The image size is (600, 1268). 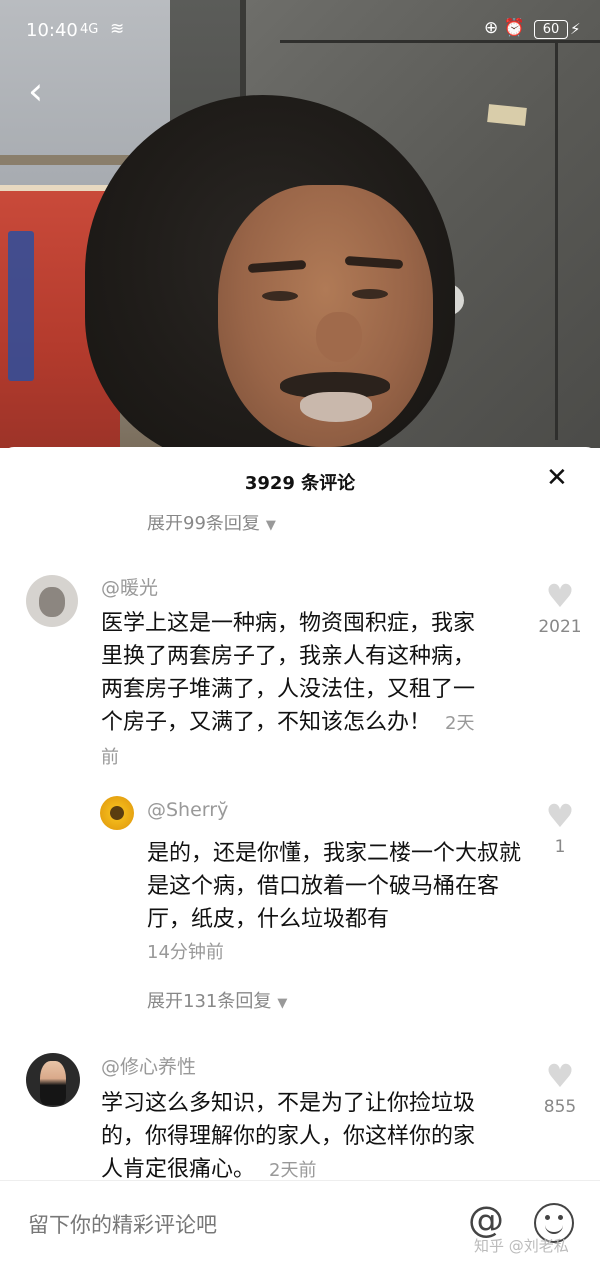 What do you see at coordinates (148, 1065) in the screenshot?
I see `comment-username: @修心养性` at bounding box center [148, 1065].